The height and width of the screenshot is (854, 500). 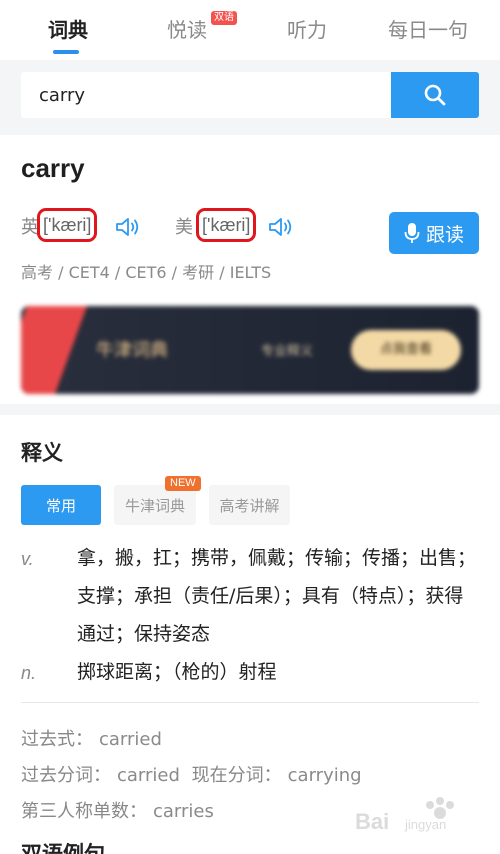 What do you see at coordinates (372, 821) in the screenshot?
I see `svg-text: Bai` at bounding box center [372, 821].